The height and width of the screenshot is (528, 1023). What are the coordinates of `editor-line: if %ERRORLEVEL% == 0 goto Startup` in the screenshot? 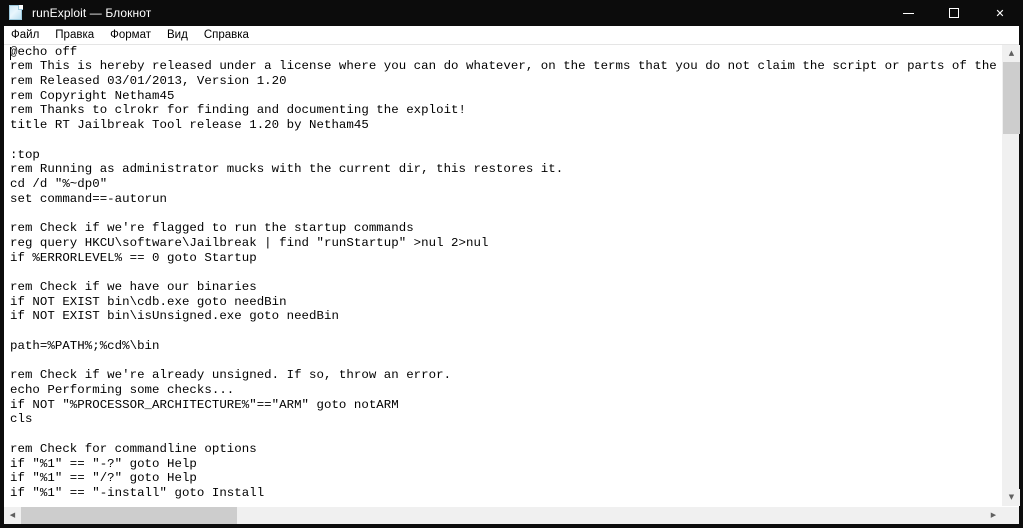 It's located at (133, 257).